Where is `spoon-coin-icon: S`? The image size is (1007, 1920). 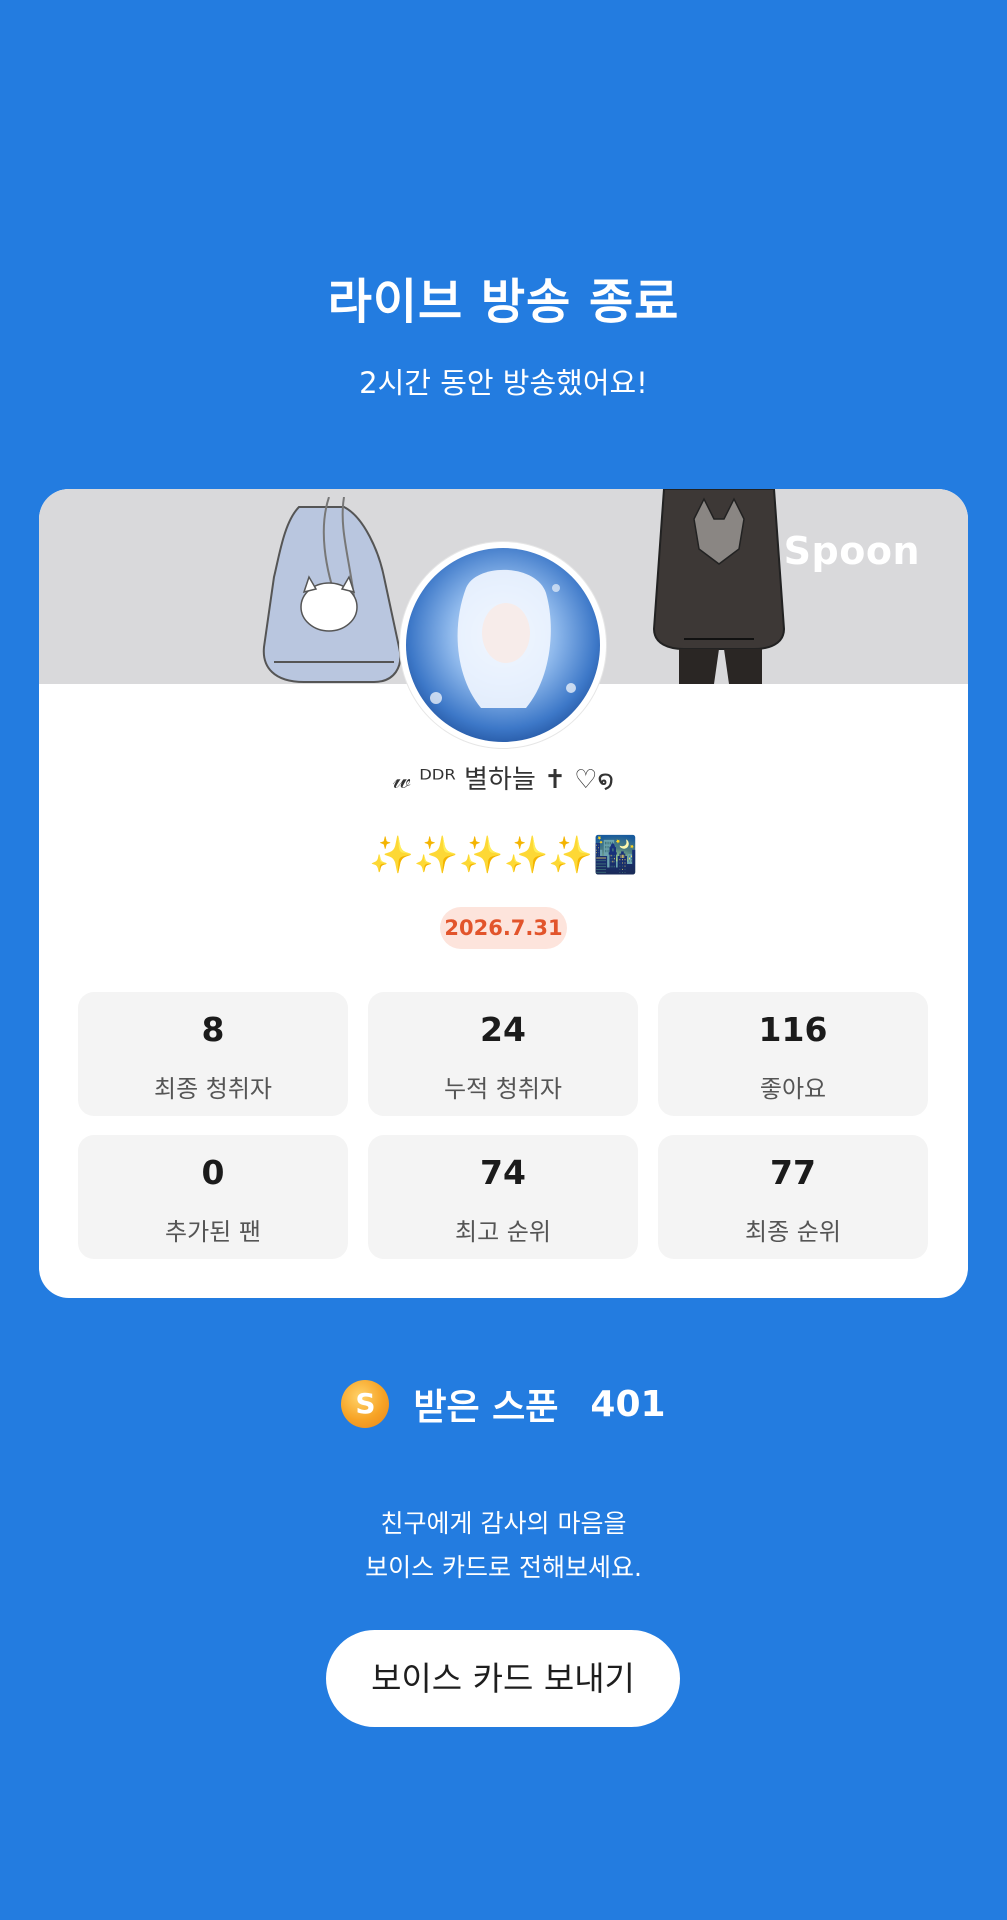
spoon-coin-icon: S is located at coordinates (365, 1404).